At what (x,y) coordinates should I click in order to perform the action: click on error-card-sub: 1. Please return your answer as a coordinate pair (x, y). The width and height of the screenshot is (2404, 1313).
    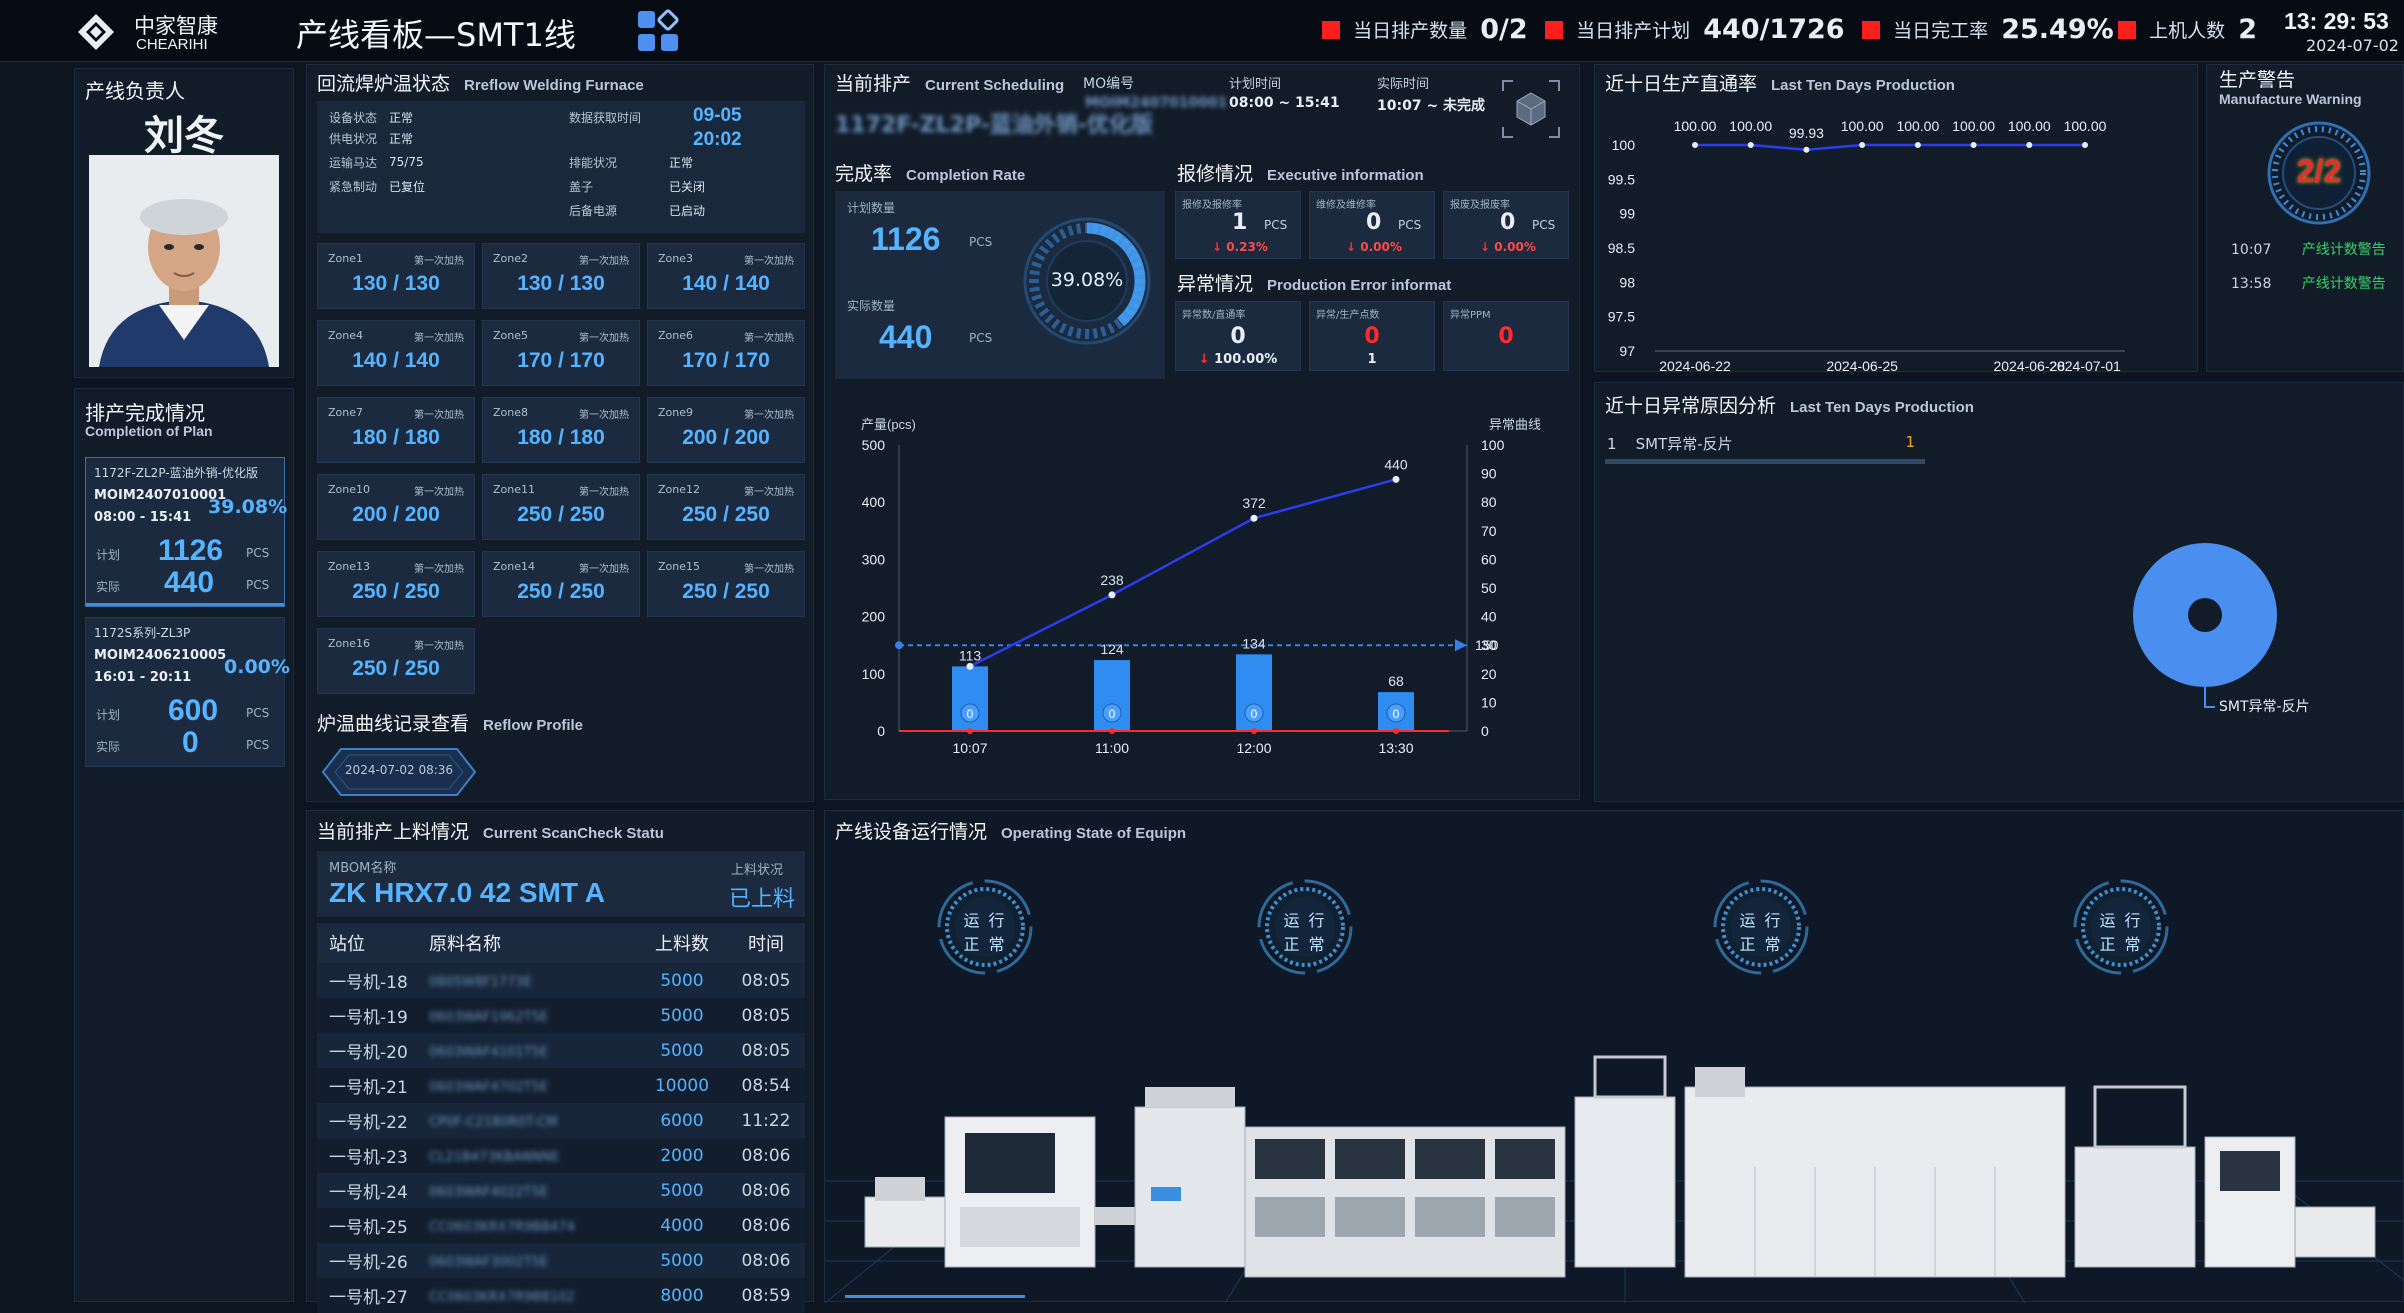
    Looking at the image, I should click on (1372, 359).